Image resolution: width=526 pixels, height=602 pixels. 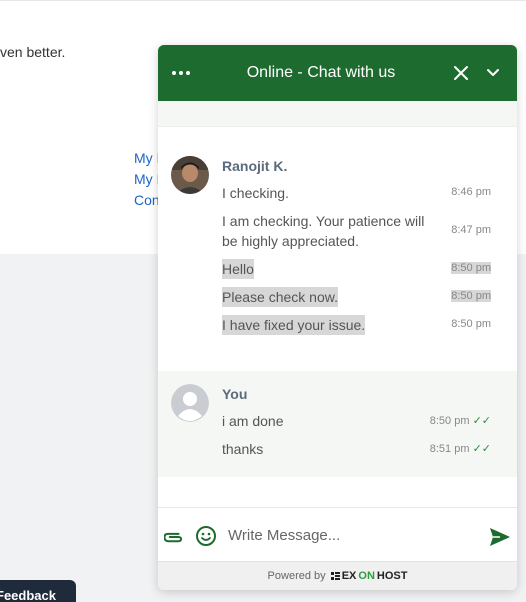 What do you see at coordinates (174, 537) in the screenshot?
I see `paperclip-icon` at bounding box center [174, 537].